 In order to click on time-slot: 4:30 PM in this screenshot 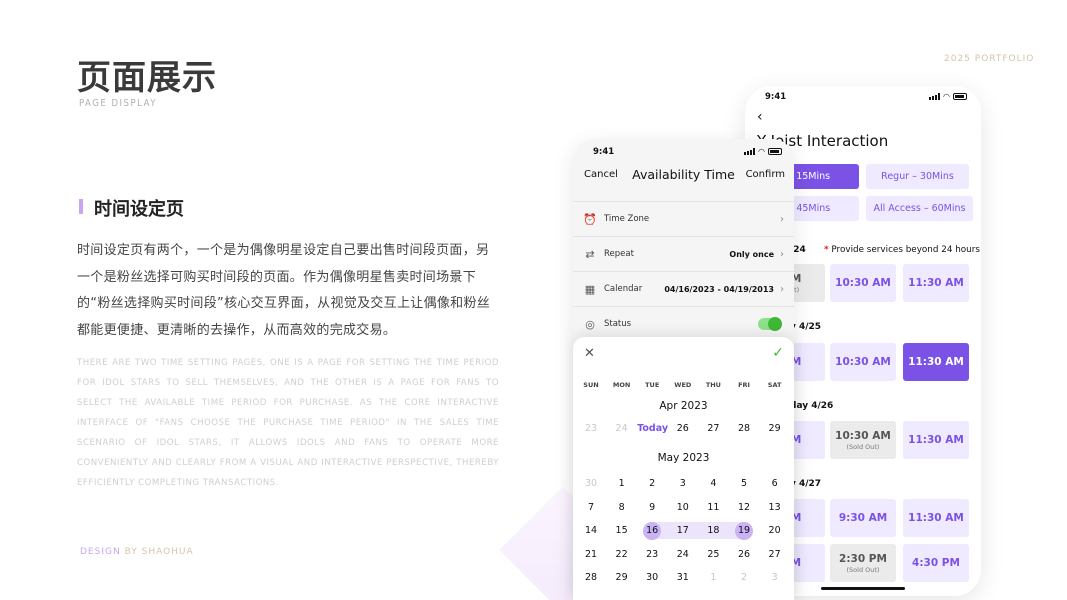, I will do `click(936, 563)`.